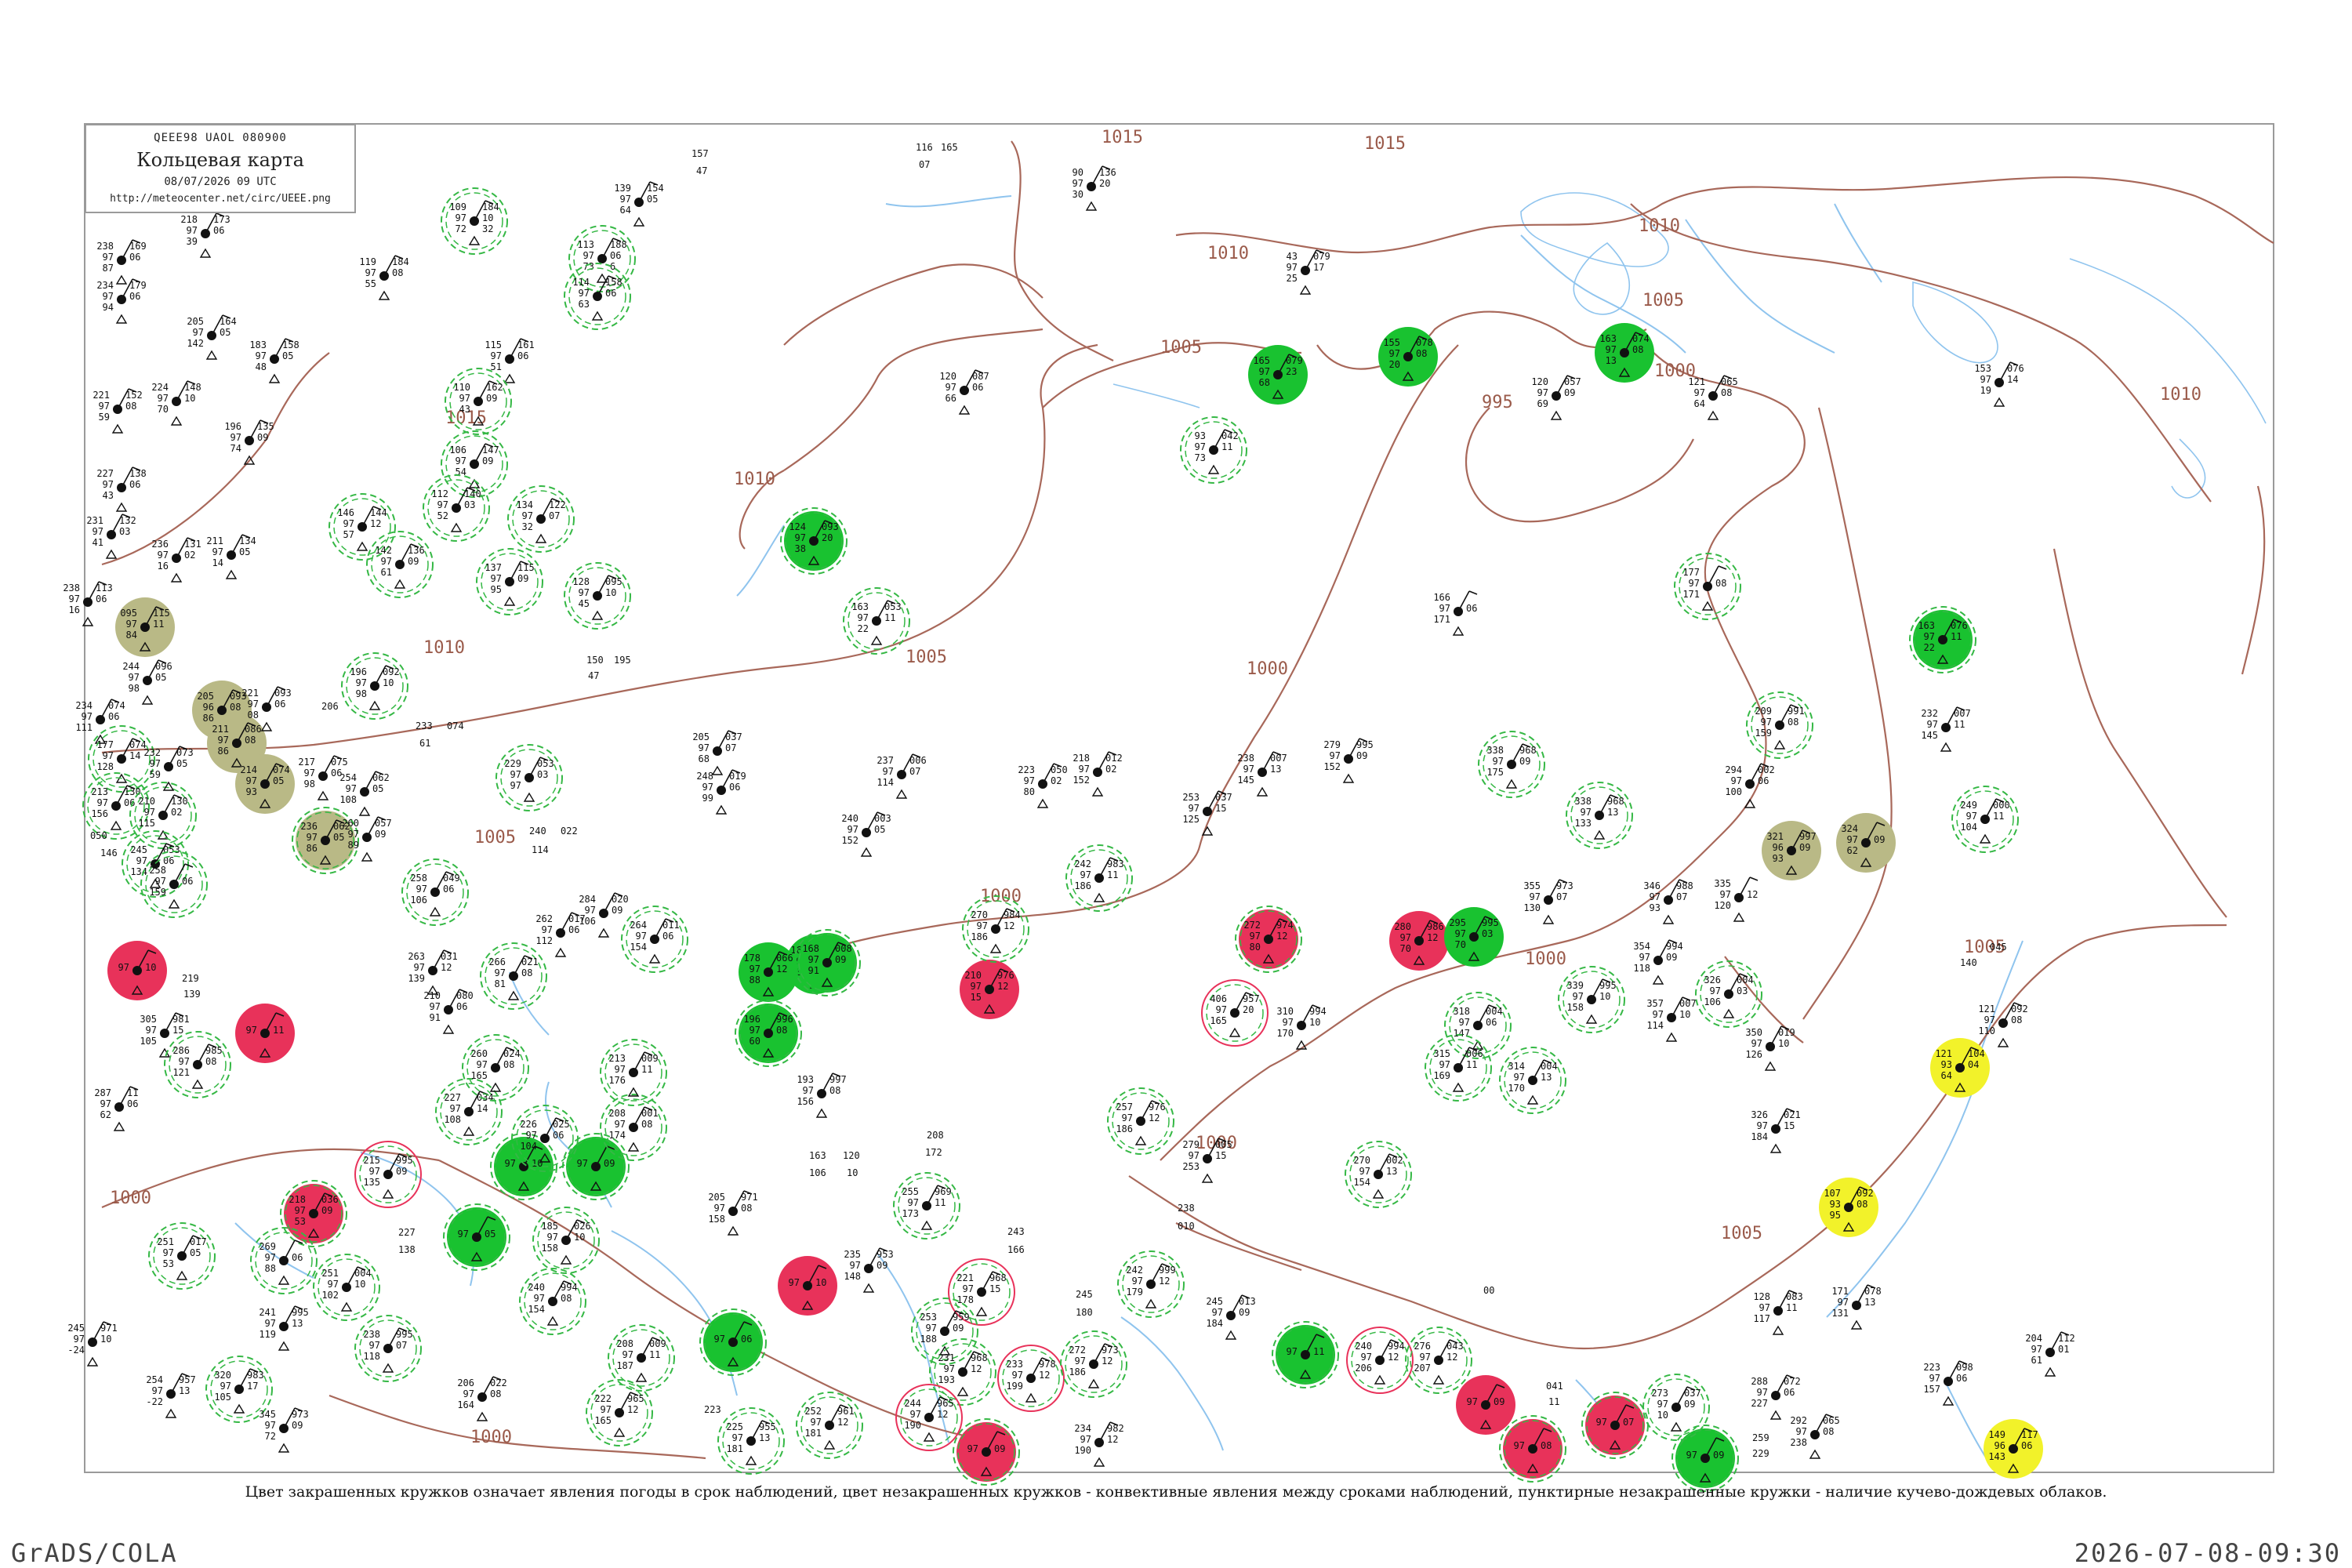 The height and width of the screenshot is (1568, 2352). What do you see at coordinates (435, 892) in the screenshot?
I see `station: 25897106 04906` at bounding box center [435, 892].